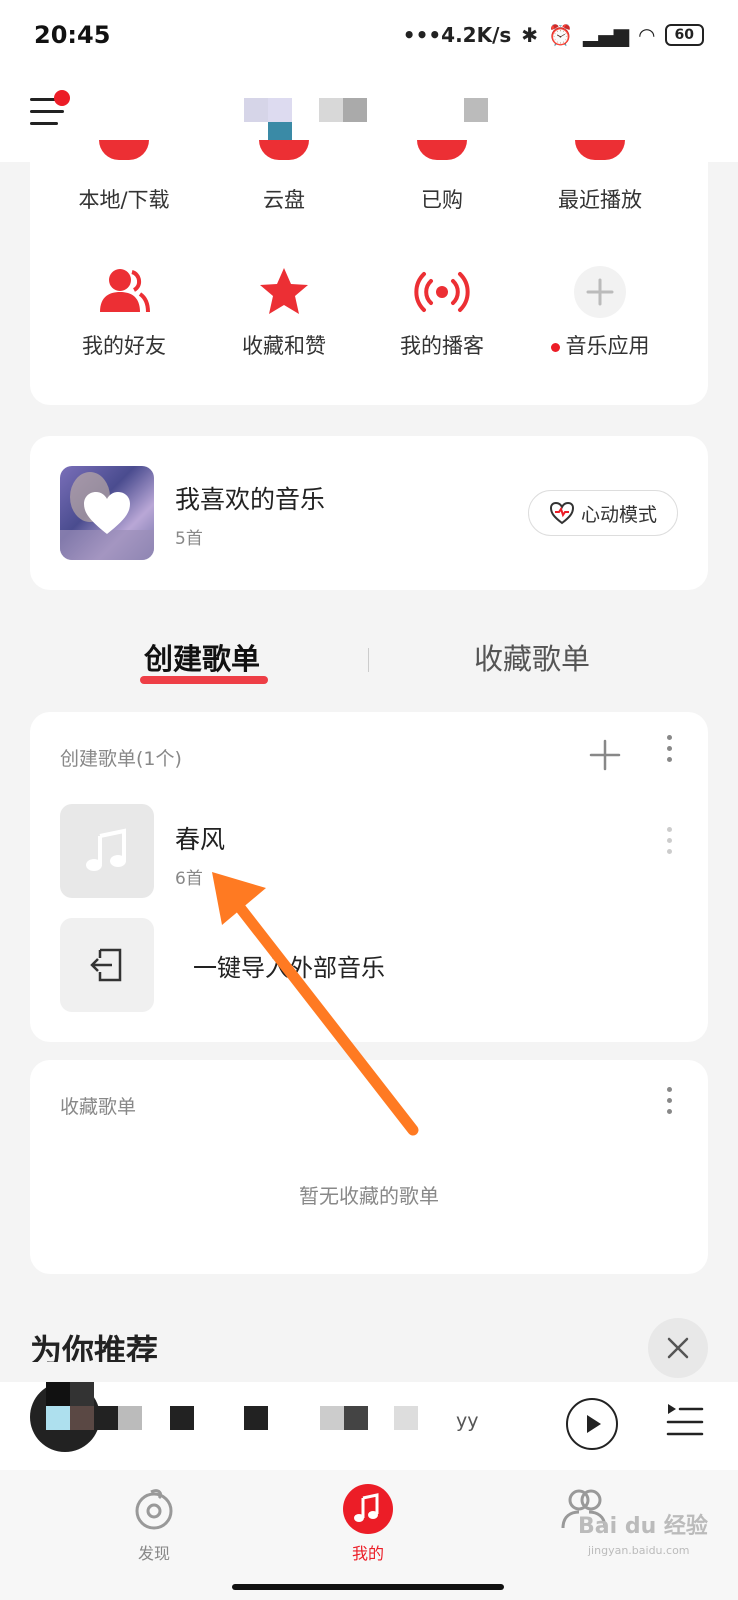 The image size is (738, 1600). Describe the element at coordinates (200, 839) in the screenshot. I see `playlist-name: 春风` at that location.